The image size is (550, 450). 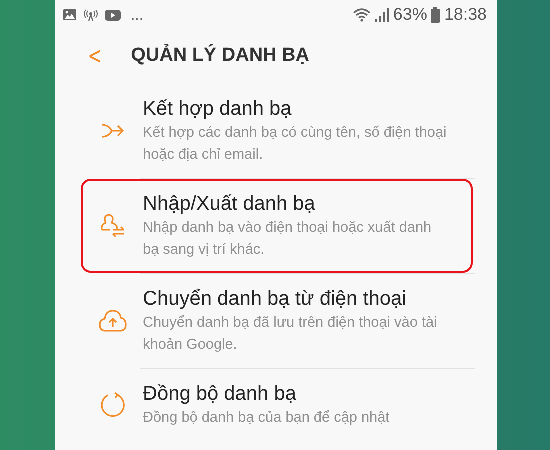 What do you see at coordinates (295, 144) in the screenshot?
I see `item-description: Kết hợp các danh bạ có cùng tên, số điện thoại hoặc địa chỉ email.` at bounding box center [295, 144].